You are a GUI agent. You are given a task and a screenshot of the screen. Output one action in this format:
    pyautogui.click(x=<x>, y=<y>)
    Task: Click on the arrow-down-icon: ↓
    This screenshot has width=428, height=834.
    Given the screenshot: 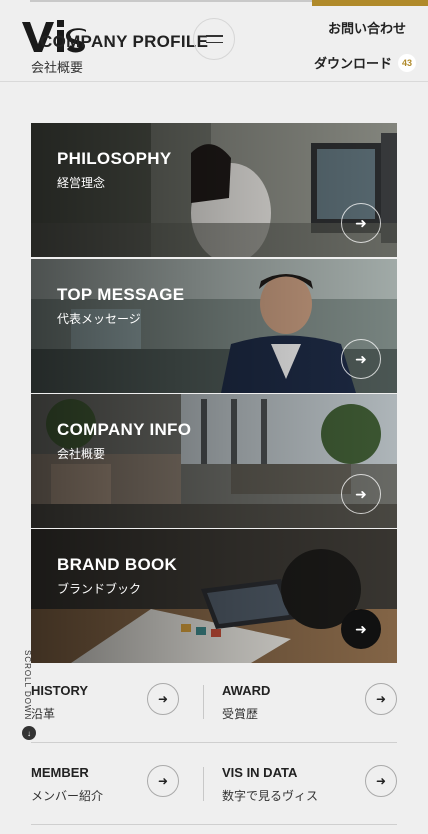 What is the action you would take?
    pyautogui.click(x=29, y=733)
    